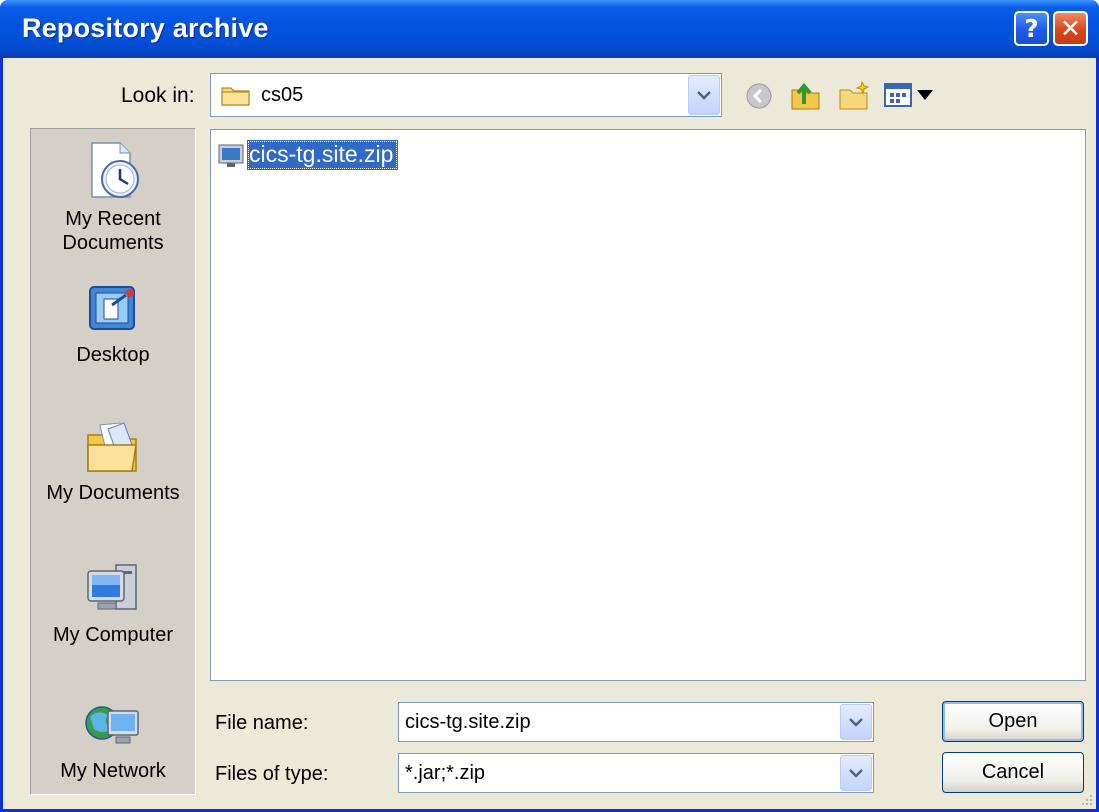  I want to click on my-documents-icon, so click(112, 447).